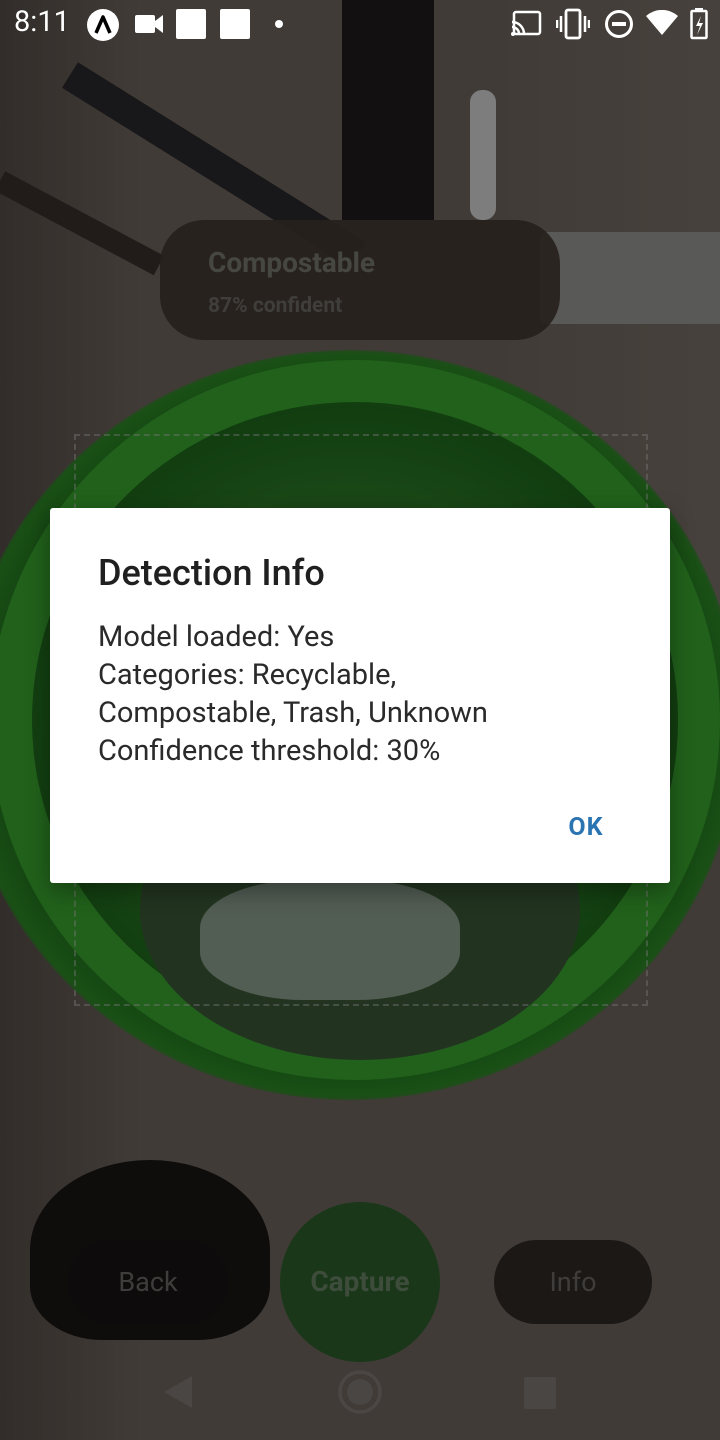  Describe the element at coordinates (293, 713) in the screenshot. I see `dialog-line: Compostable, Trash, Unknown` at that location.